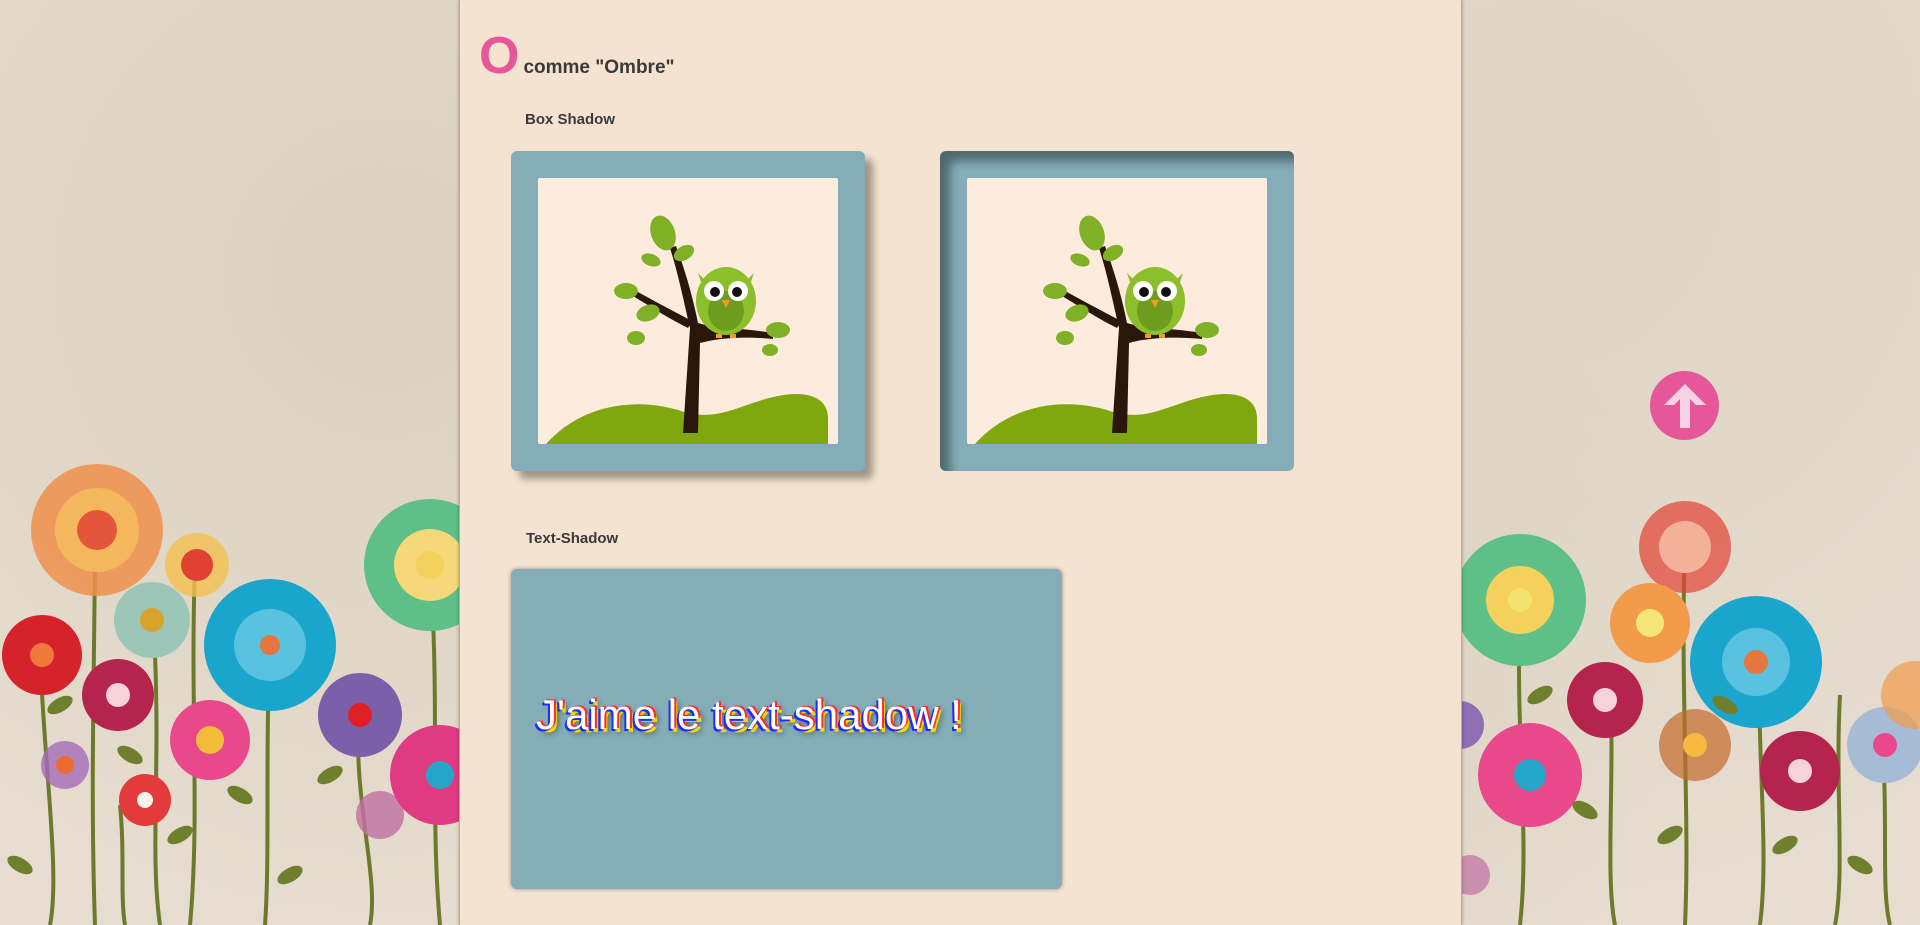  What do you see at coordinates (499, 56) in the screenshot?
I see `title-letter: O` at bounding box center [499, 56].